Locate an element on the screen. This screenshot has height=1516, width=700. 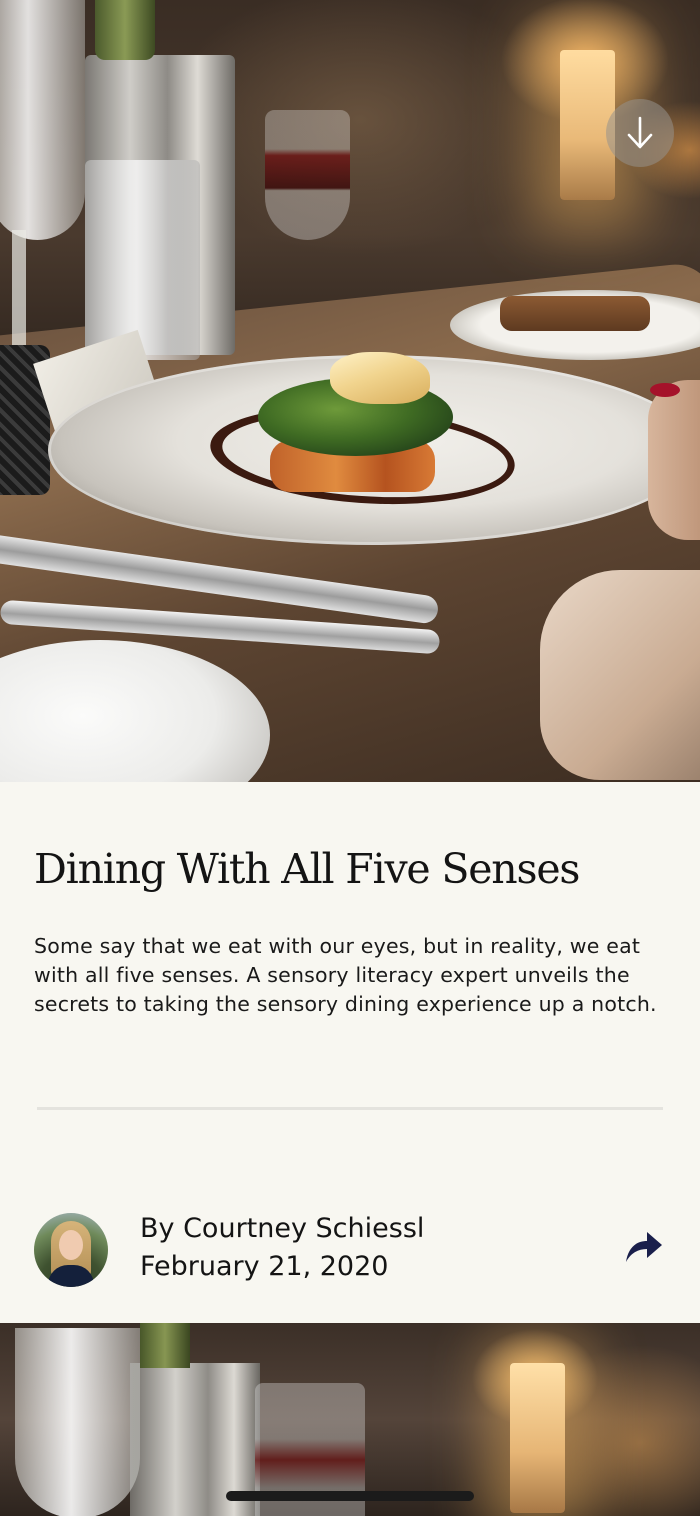
scroll-down-button is located at coordinates (640, 133).